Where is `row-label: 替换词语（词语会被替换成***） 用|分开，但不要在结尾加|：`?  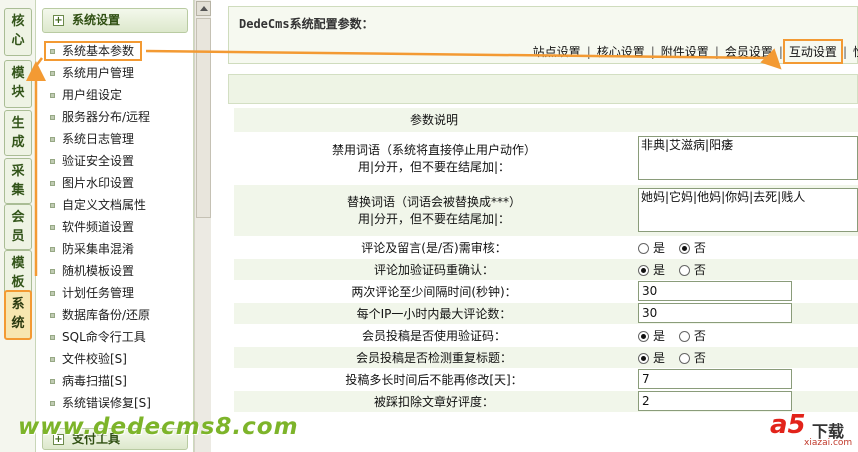
row-label: 替换词语（词语会被替换成***） 用|分开，但不要在结尾加|： is located at coordinates (434, 210).